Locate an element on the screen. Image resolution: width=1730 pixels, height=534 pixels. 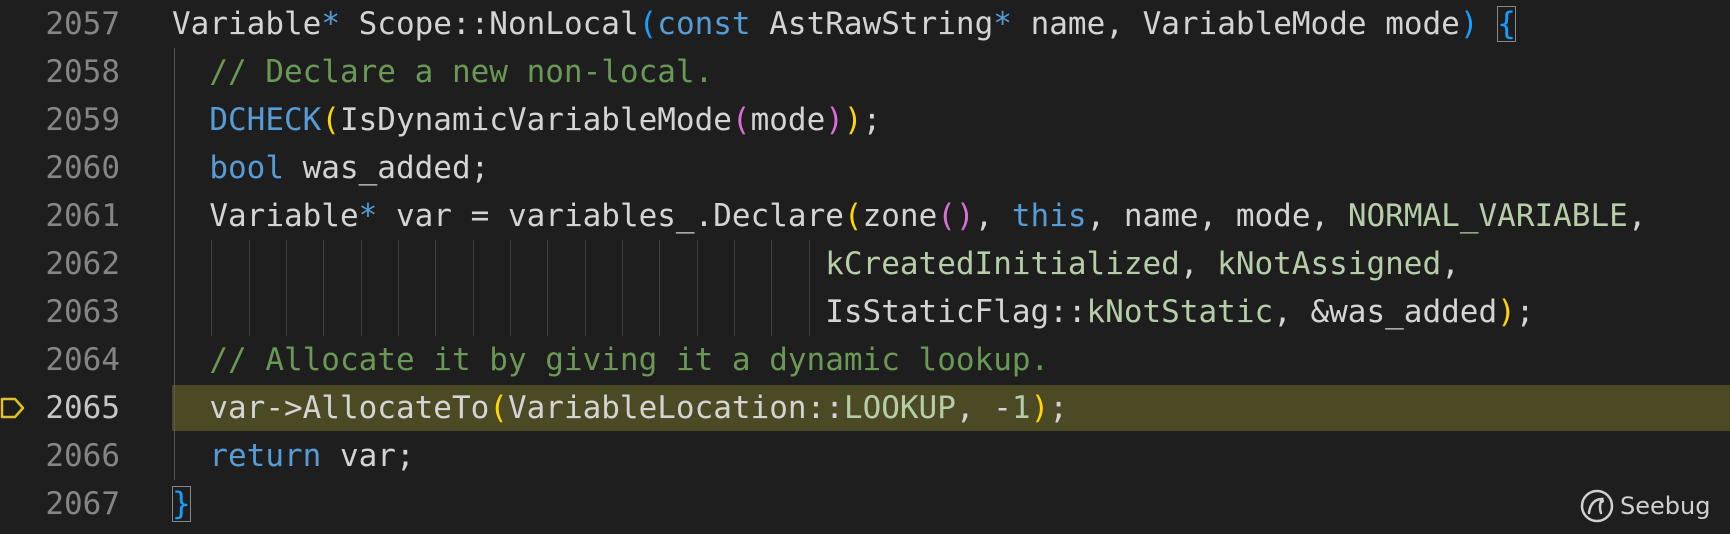
code-token: IsDynamicVariableMode is located at coordinates (535, 120).